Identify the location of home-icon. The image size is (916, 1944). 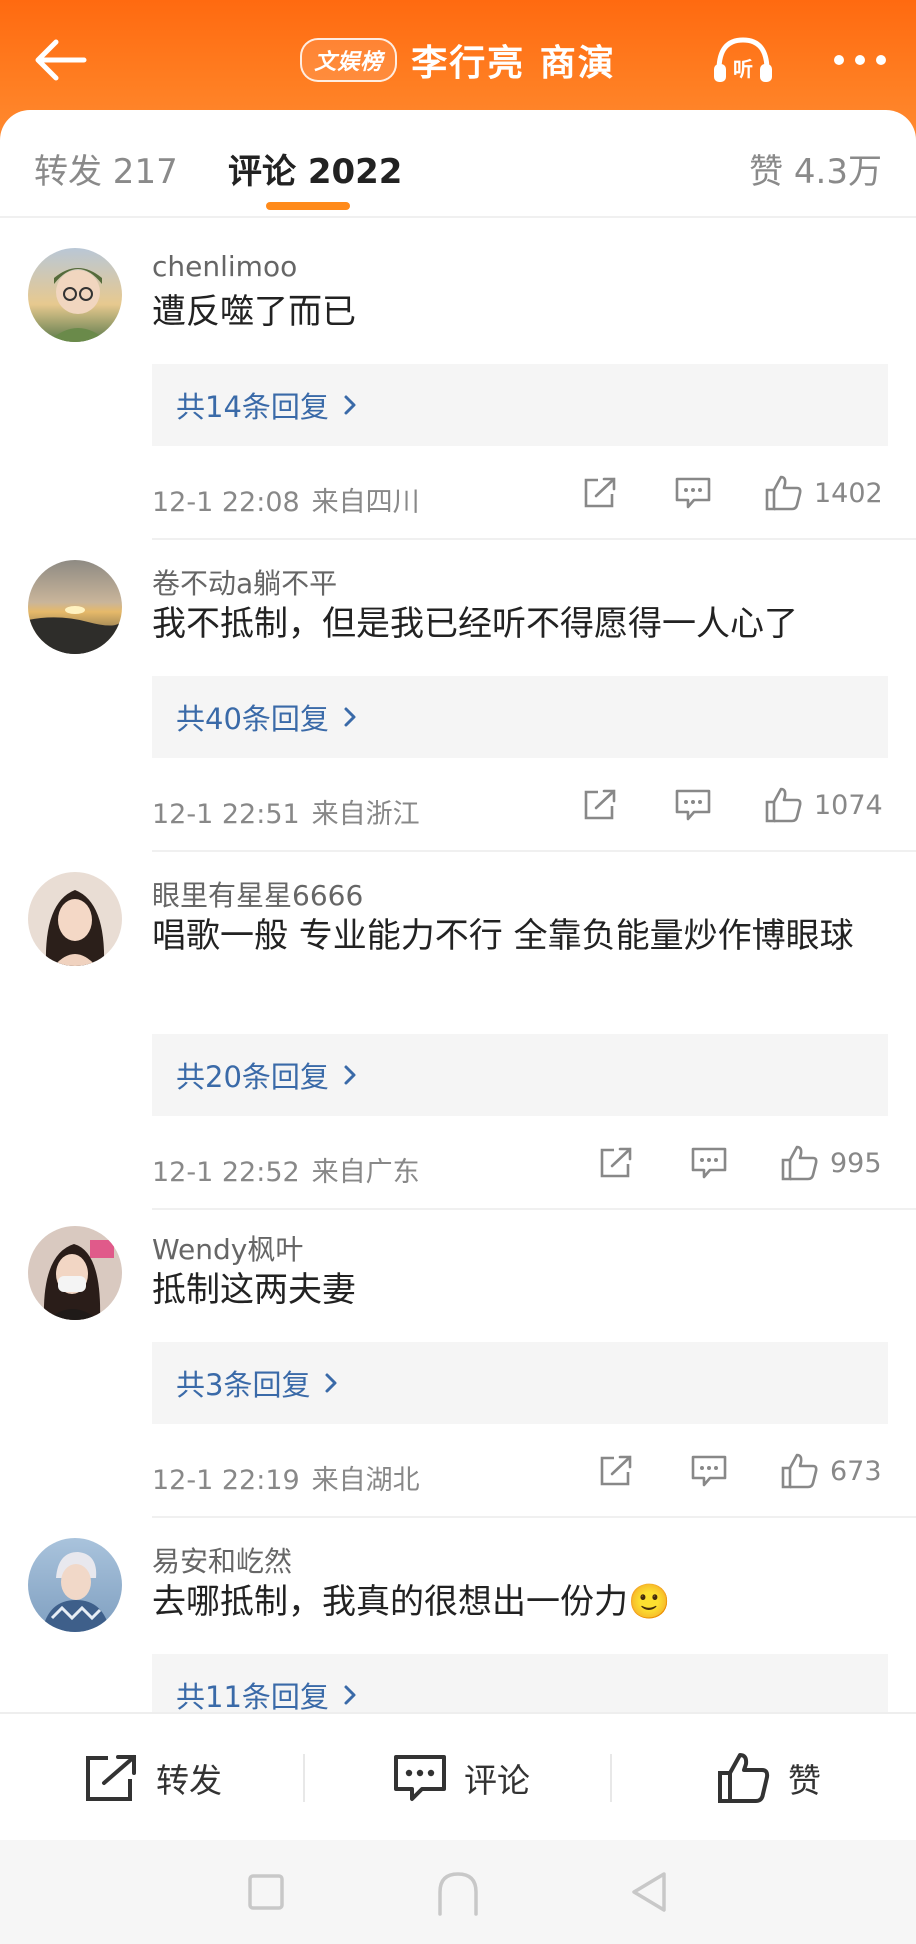
(458, 1892).